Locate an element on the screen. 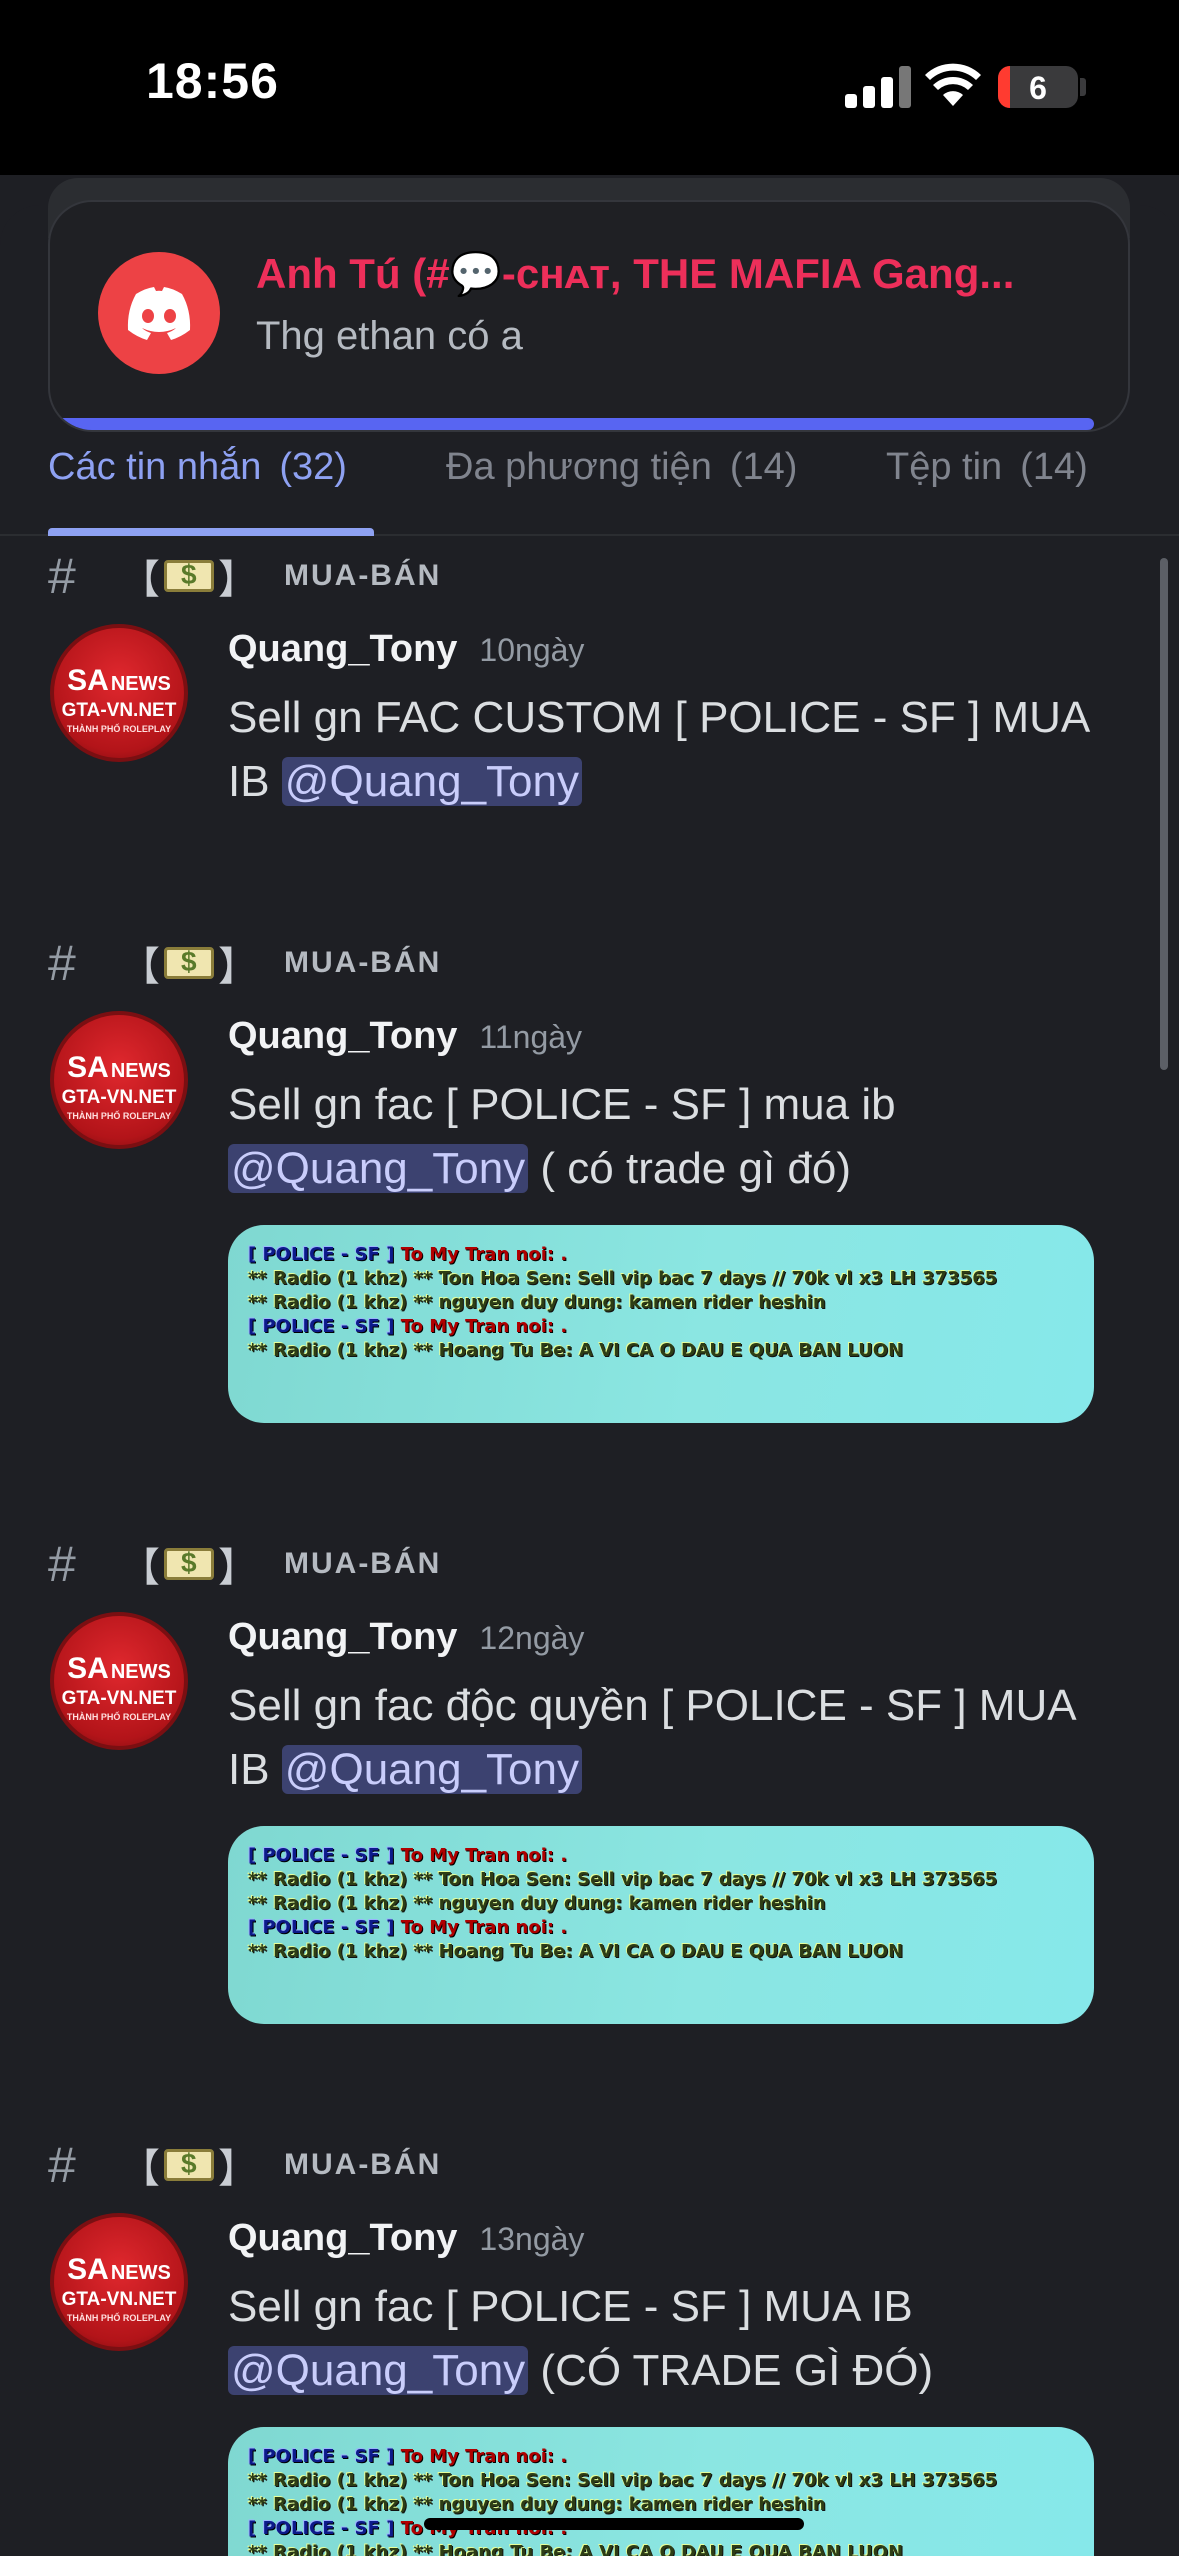  cellular-signal-icon is located at coordinates (879, 87).